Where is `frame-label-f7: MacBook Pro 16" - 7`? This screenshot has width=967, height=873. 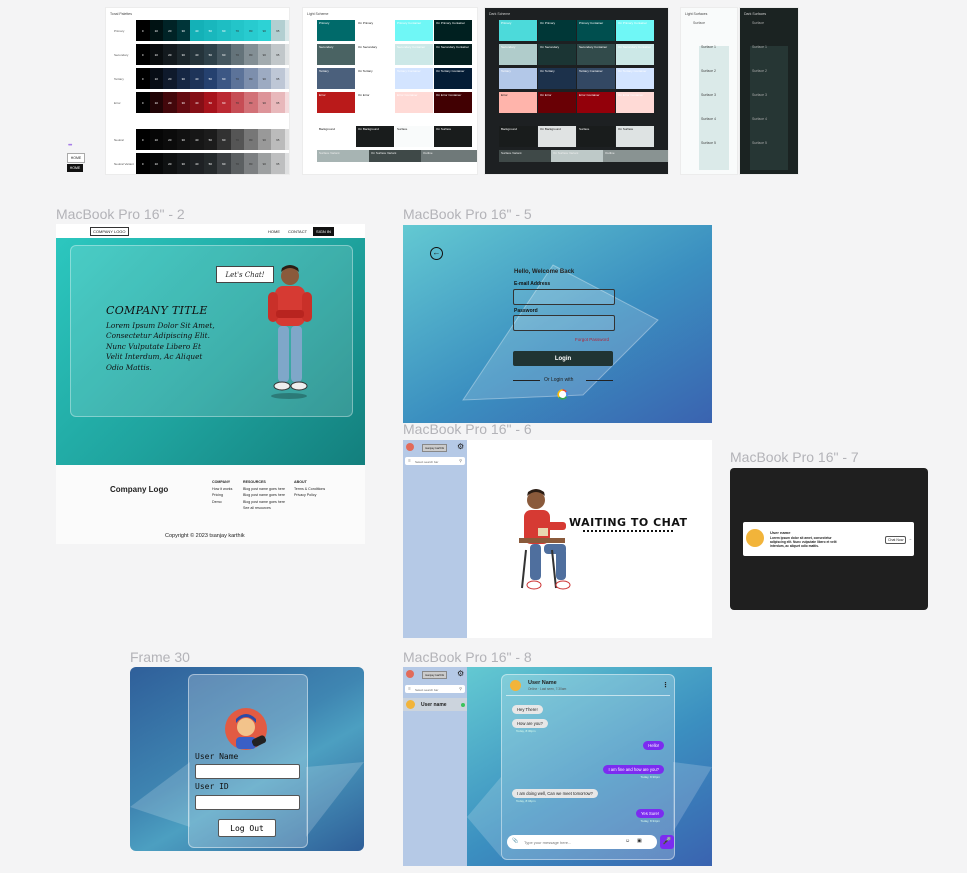 frame-label-f7: MacBook Pro 16" - 7 is located at coordinates (794, 457).